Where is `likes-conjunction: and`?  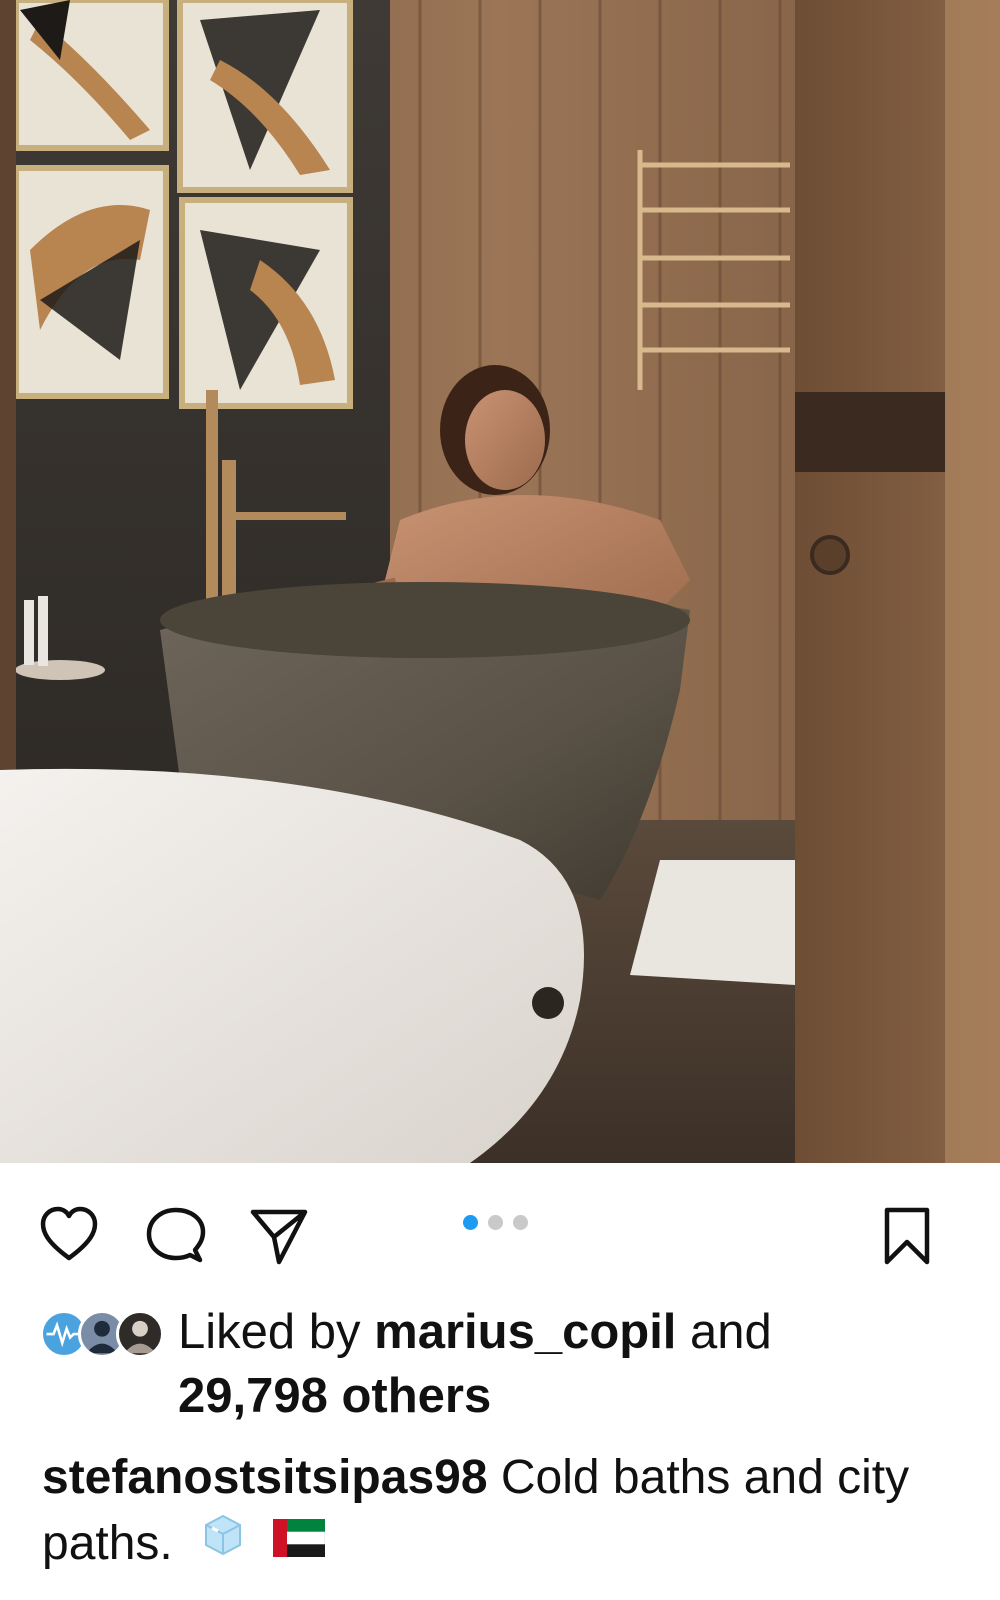 likes-conjunction: and is located at coordinates (731, 1332).